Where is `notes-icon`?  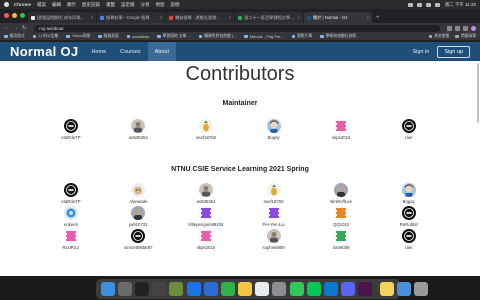 notes-icon is located at coordinates (386, 289).